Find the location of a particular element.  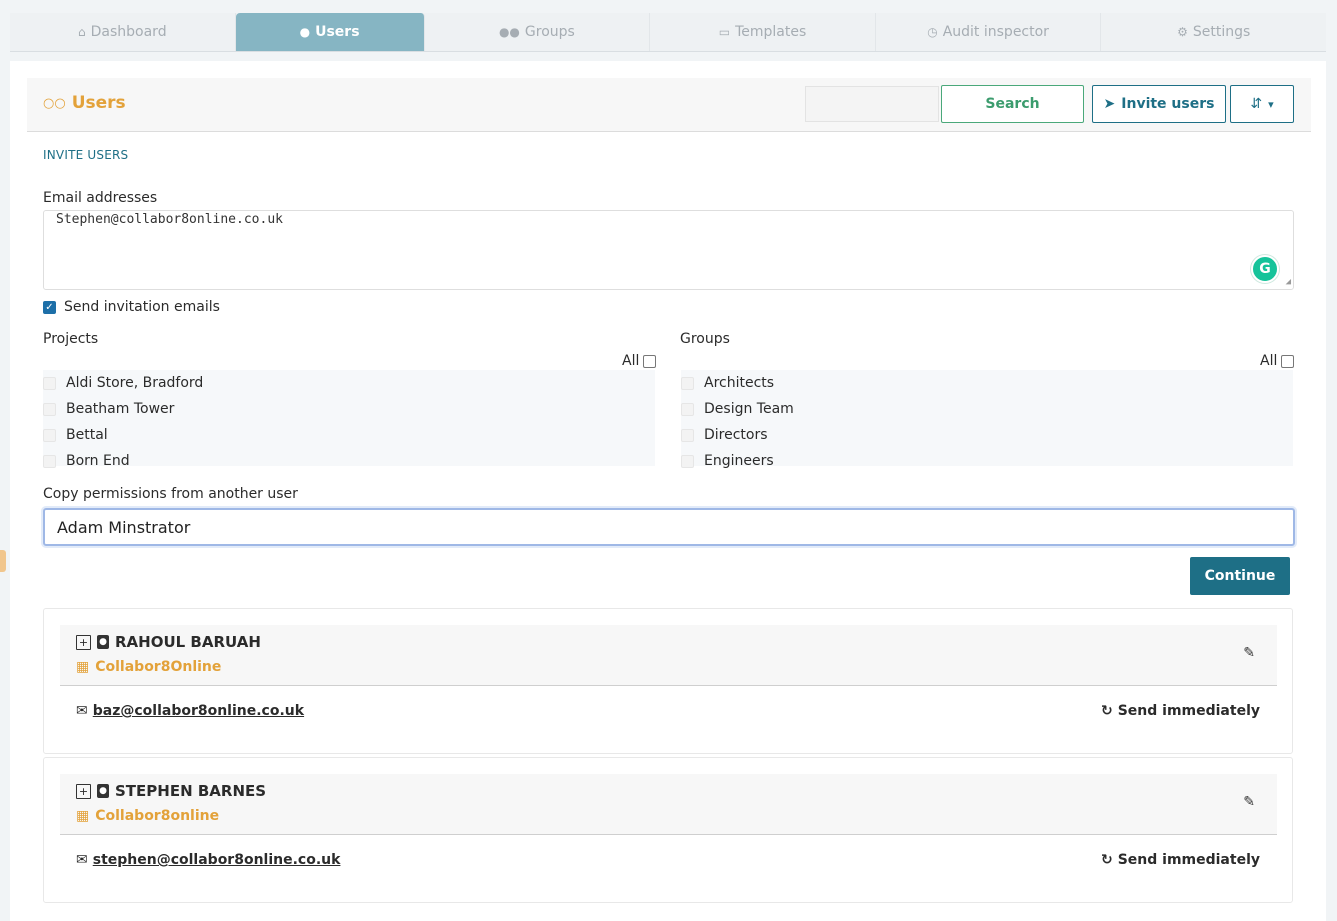

projects-all-toggle: All is located at coordinates (639, 361).